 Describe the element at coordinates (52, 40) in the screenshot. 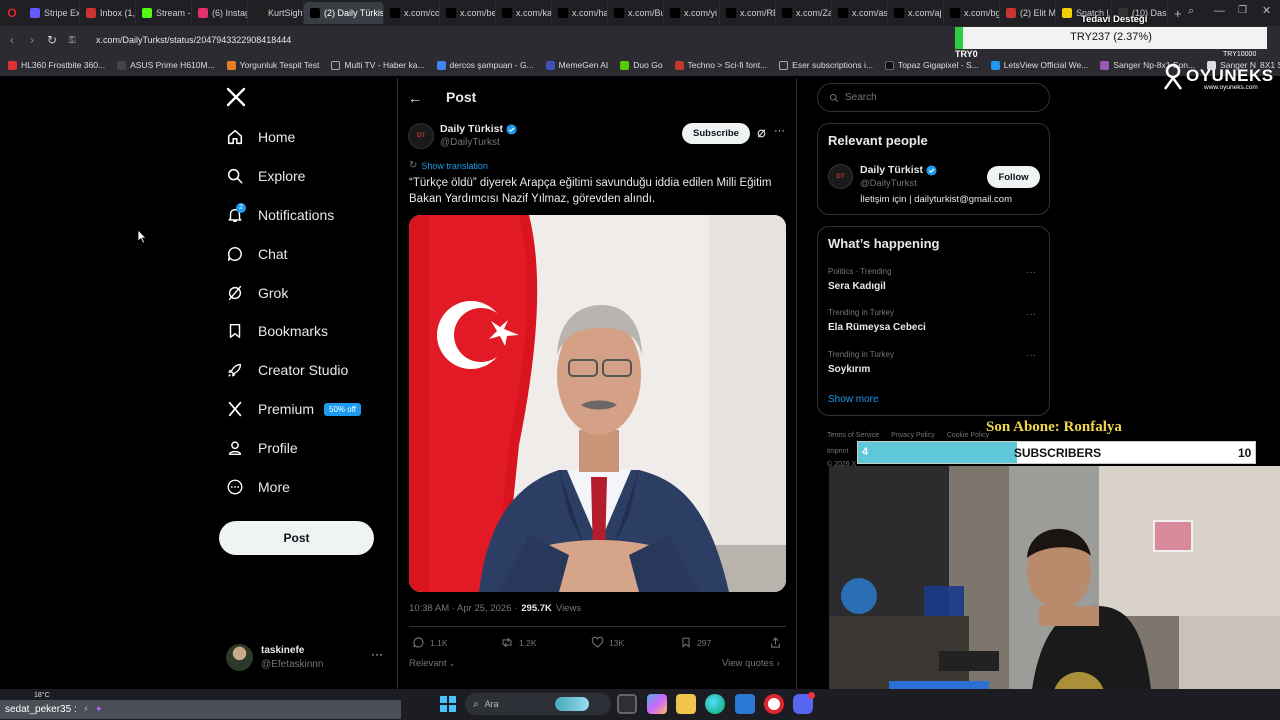

I see `reload-icon: ↻` at that location.